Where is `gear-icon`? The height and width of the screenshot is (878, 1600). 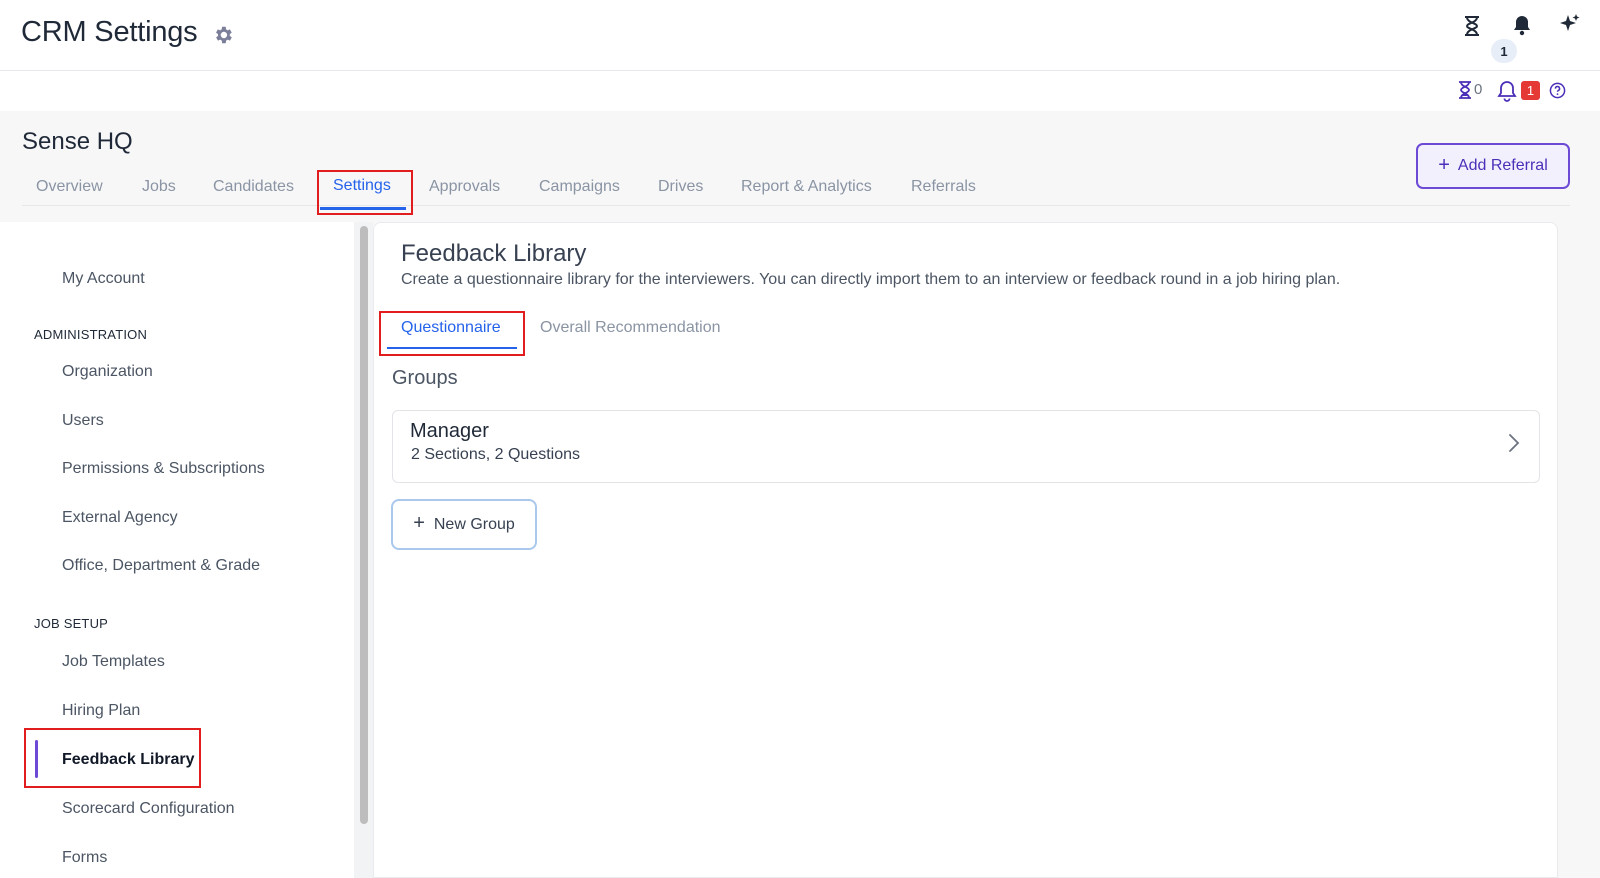
gear-icon is located at coordinates (223, 35).